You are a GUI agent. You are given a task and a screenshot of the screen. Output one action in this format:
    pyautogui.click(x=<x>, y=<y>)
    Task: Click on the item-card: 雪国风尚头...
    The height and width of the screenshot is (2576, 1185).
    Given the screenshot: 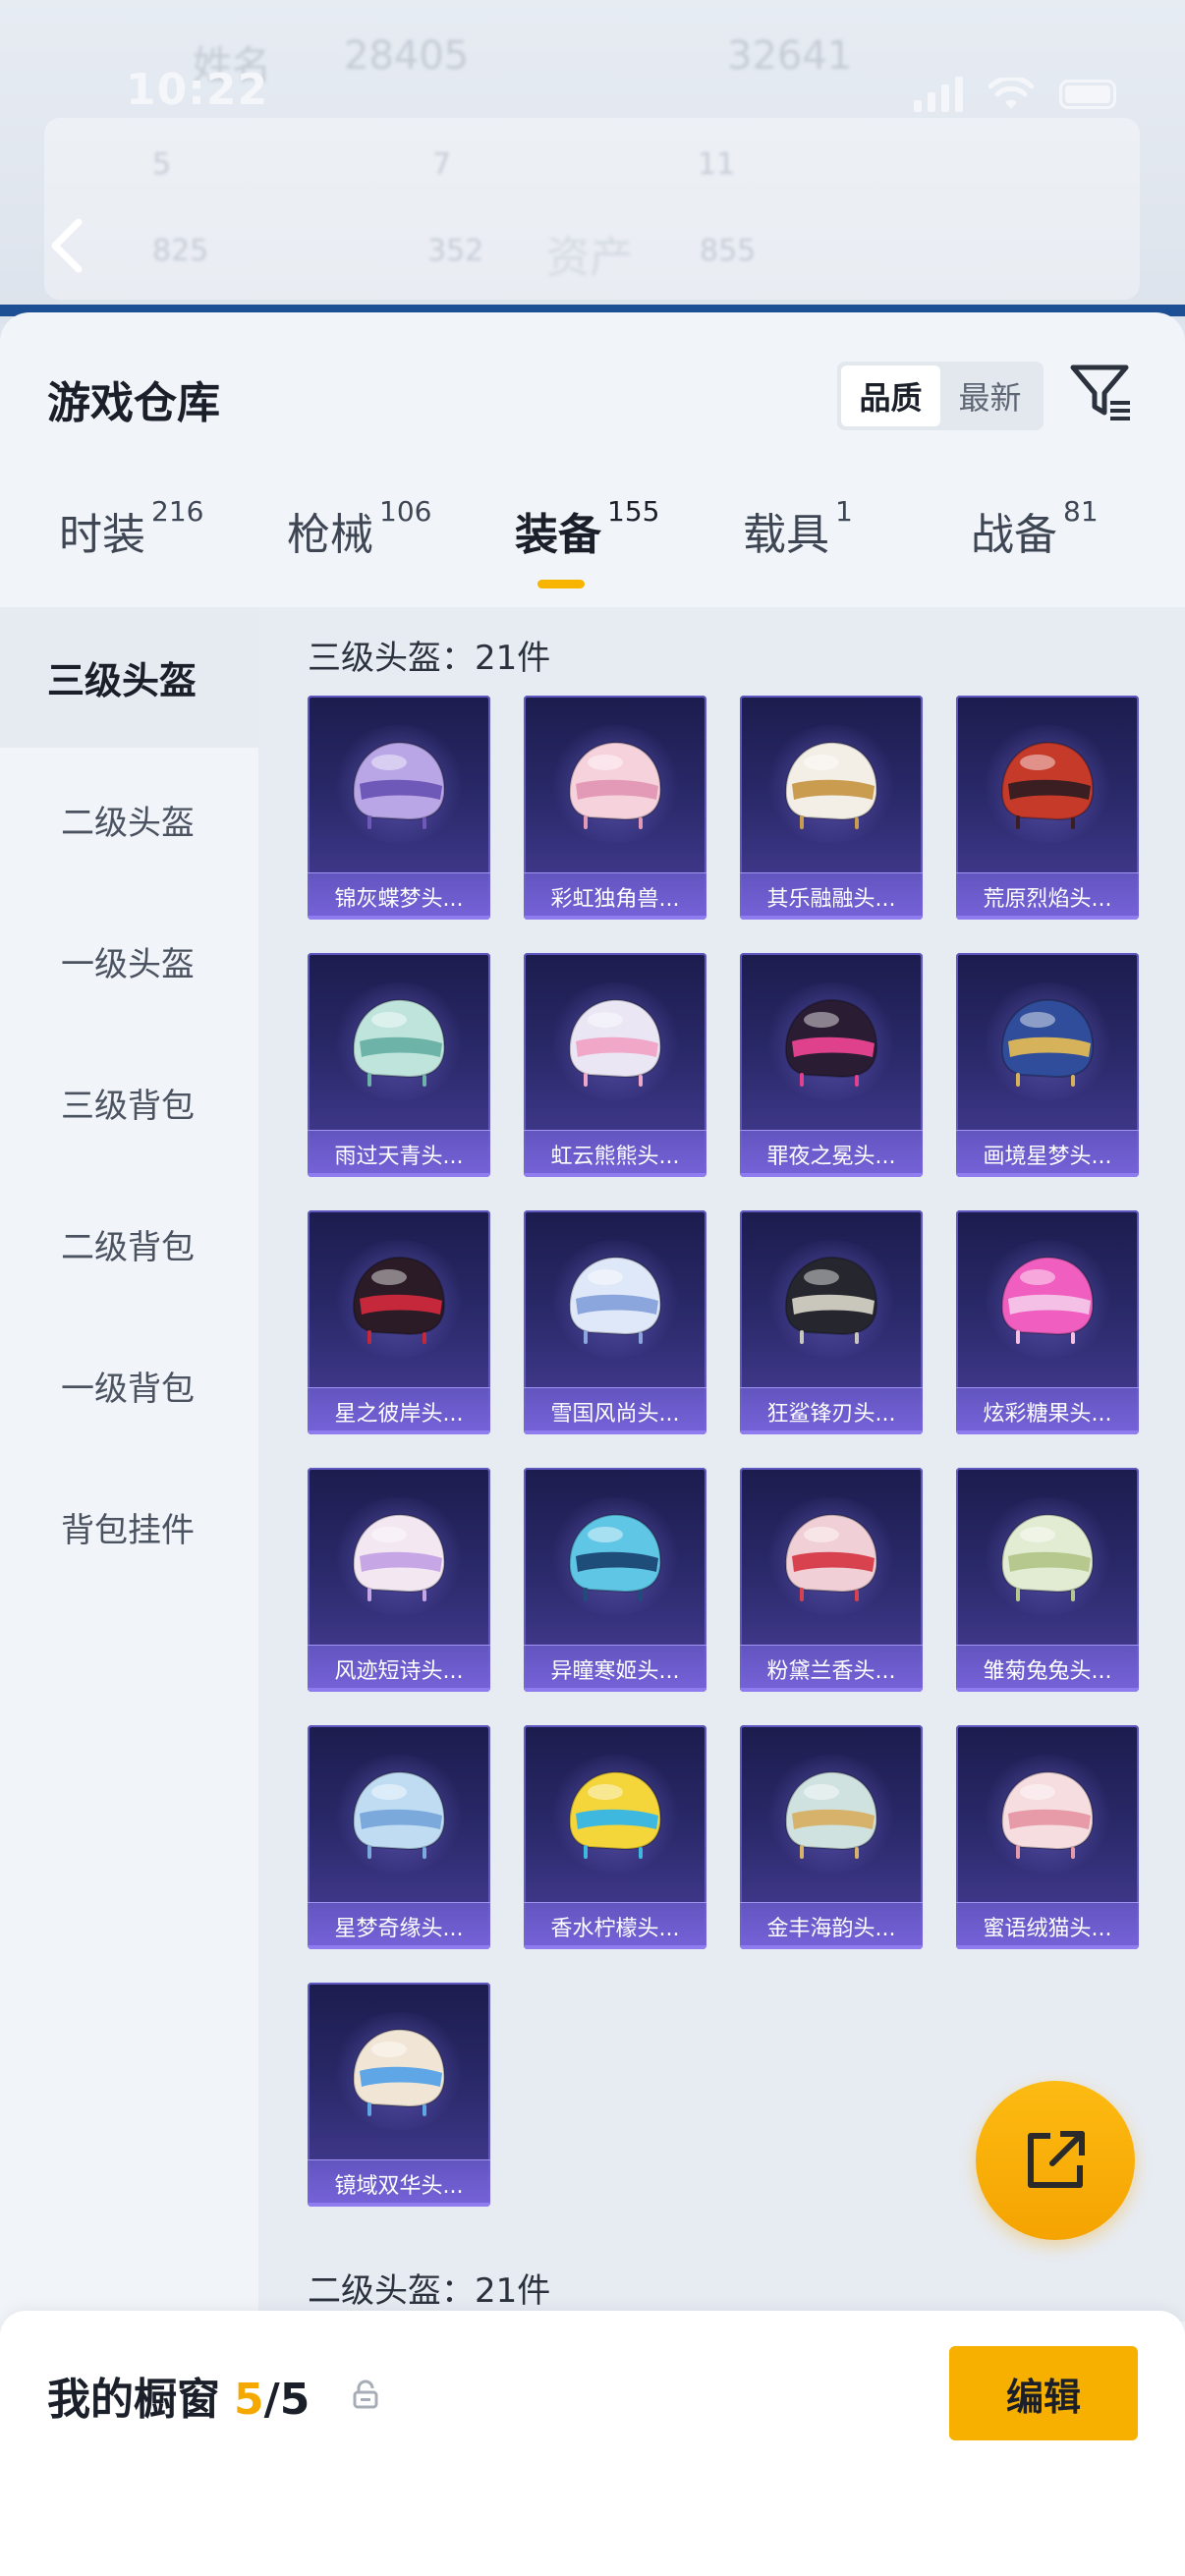 What is the action you would take?
    pyautogui.click(x=615, y=1322)
    